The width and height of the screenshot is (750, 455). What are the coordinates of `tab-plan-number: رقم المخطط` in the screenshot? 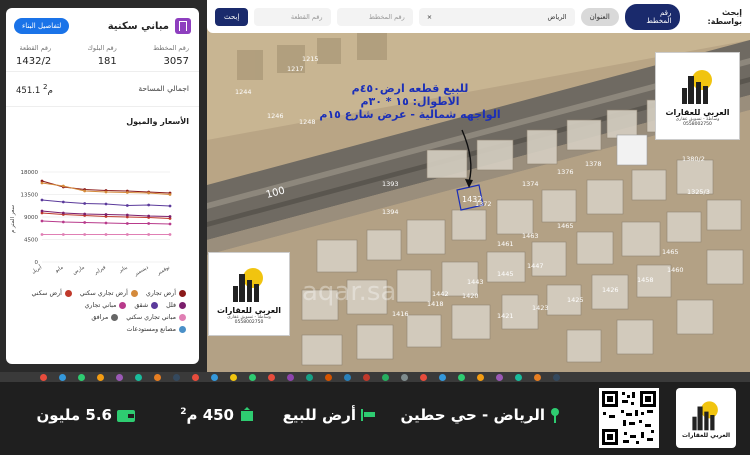 It's located at (652, 16).